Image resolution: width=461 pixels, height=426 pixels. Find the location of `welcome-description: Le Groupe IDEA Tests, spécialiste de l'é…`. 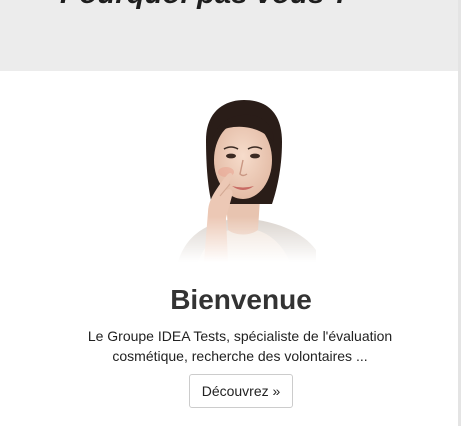

welcome-description: Le Groupe IDEA Tests, spécialiste de l'é… is located at coordinates (240, 346).